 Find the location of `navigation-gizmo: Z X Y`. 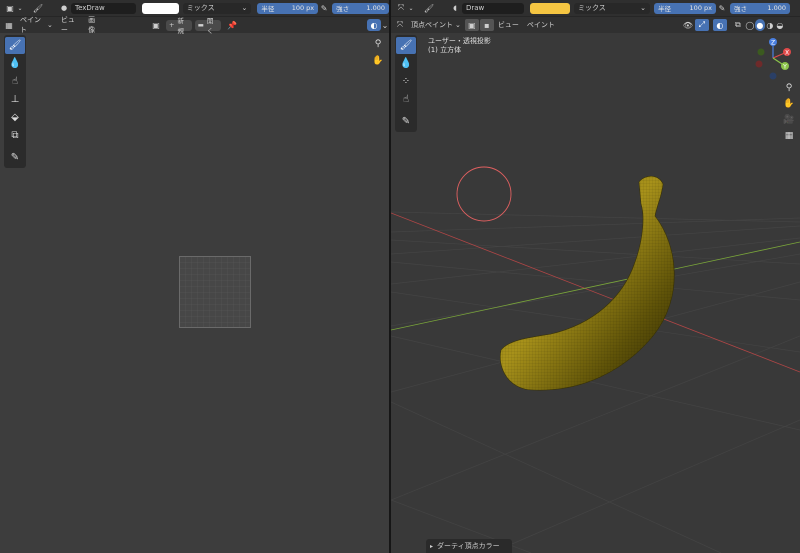

navigation-gizmo: Z X Y is located at coordinates (773, 59).